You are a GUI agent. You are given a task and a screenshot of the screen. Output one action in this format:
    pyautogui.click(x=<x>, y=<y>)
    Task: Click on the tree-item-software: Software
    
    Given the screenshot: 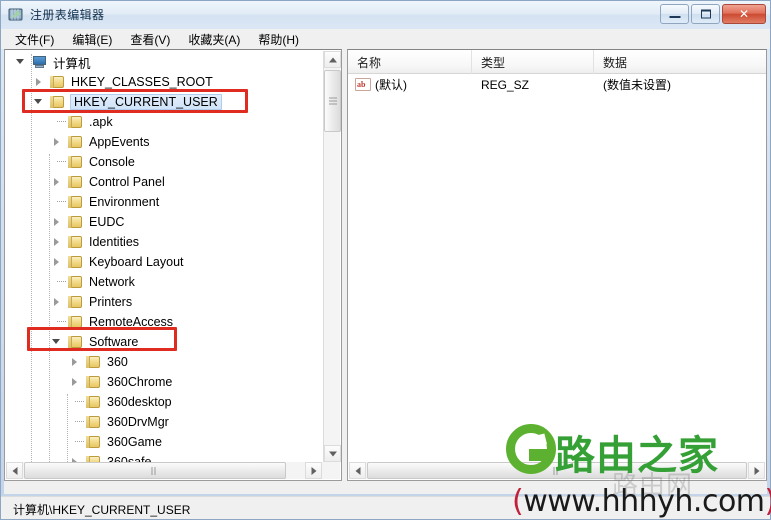 What is the action you would take?
    pyautogui.click(x=164, y=342)
    